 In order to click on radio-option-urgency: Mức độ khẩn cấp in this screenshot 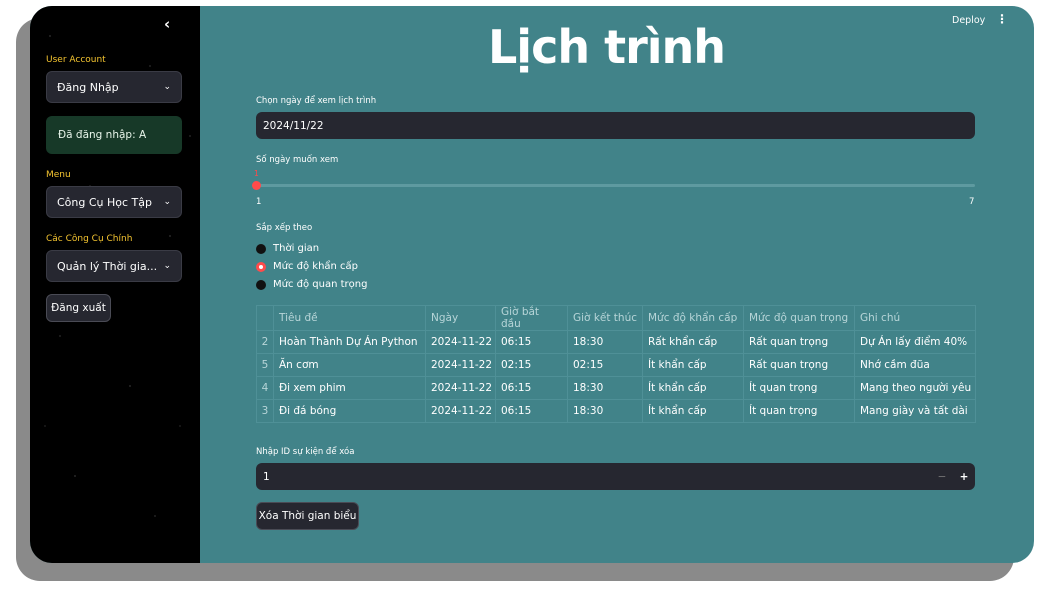, I will do `click(307, 266)`.